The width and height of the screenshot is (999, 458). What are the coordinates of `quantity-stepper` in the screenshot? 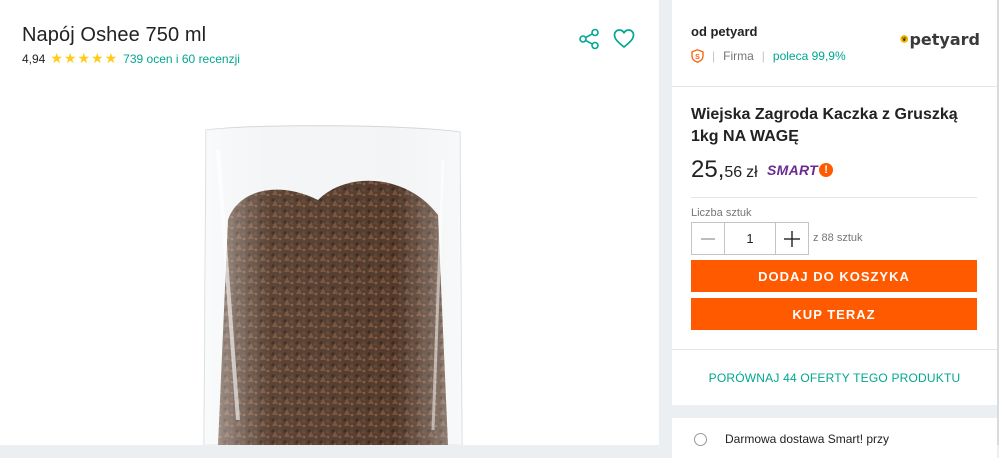 It's located at (750, 238).